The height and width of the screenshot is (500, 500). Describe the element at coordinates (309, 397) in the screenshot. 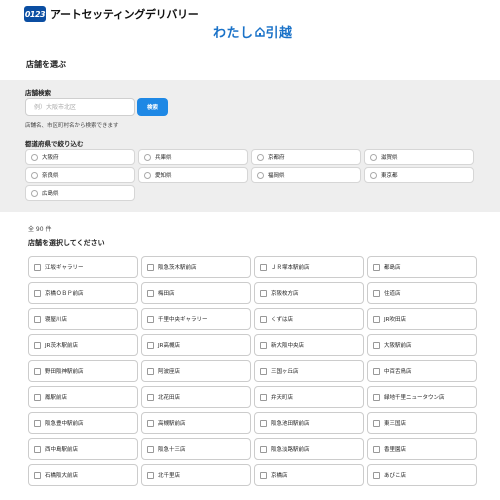

I see `store-item: 弁天町店` at that location.